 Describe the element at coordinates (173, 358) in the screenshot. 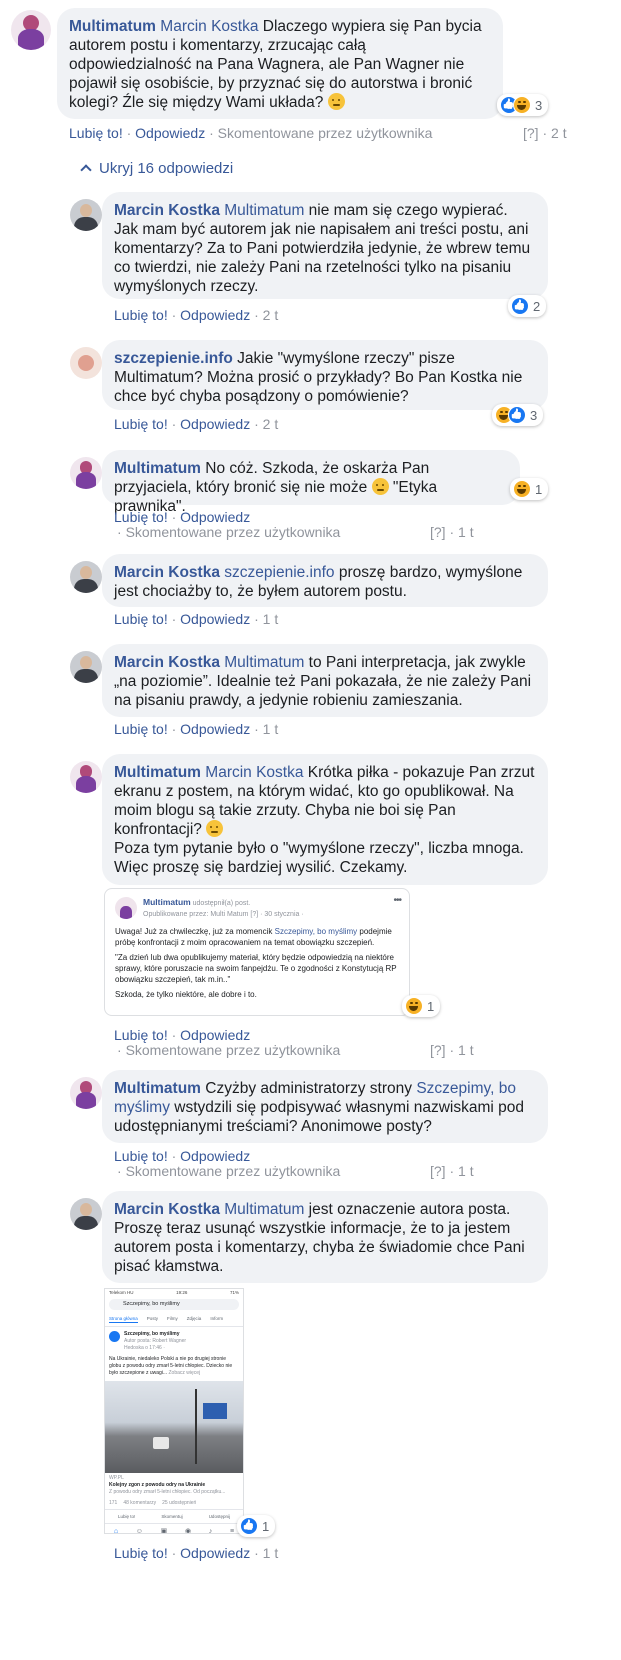

I see `comment-author: szczepienie.info` at that location.